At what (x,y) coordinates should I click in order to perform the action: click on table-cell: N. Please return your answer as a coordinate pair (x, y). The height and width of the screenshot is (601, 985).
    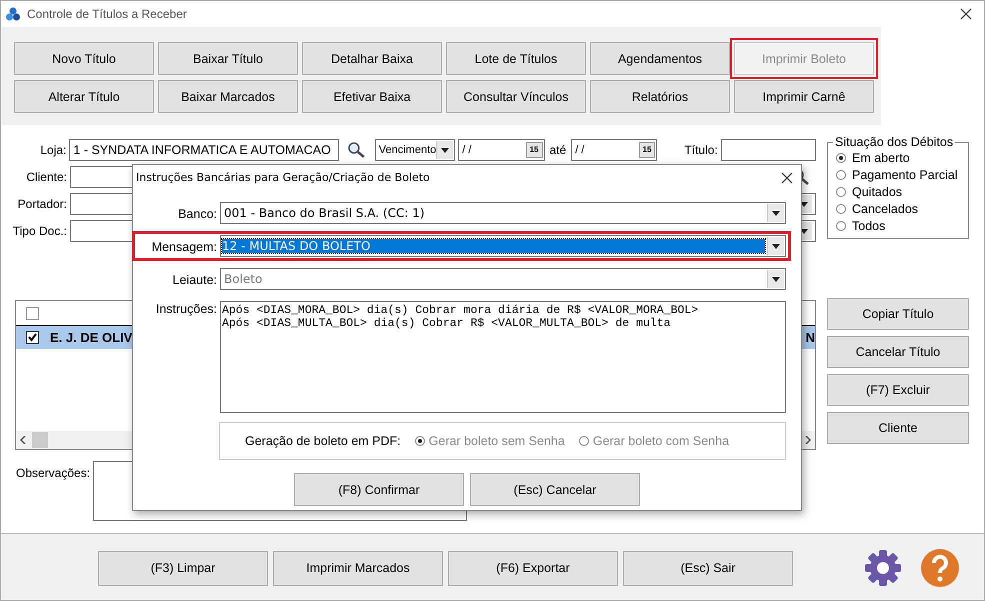
    Looking at the image, I should click on (810, 337).